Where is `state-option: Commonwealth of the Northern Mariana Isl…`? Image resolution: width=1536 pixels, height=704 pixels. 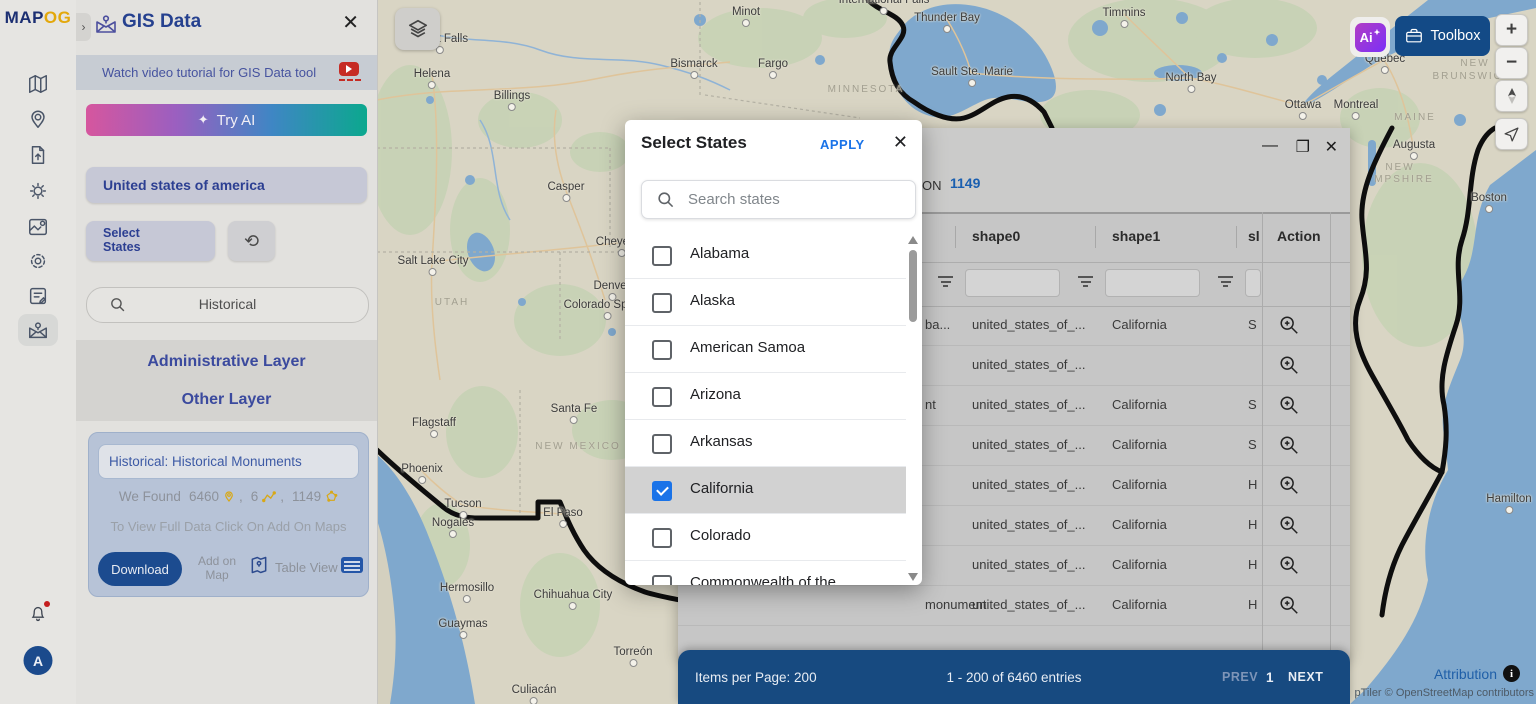 state-option: Commonwealth of the Northern Mariana Isl… is located at coordinates (765, 573).